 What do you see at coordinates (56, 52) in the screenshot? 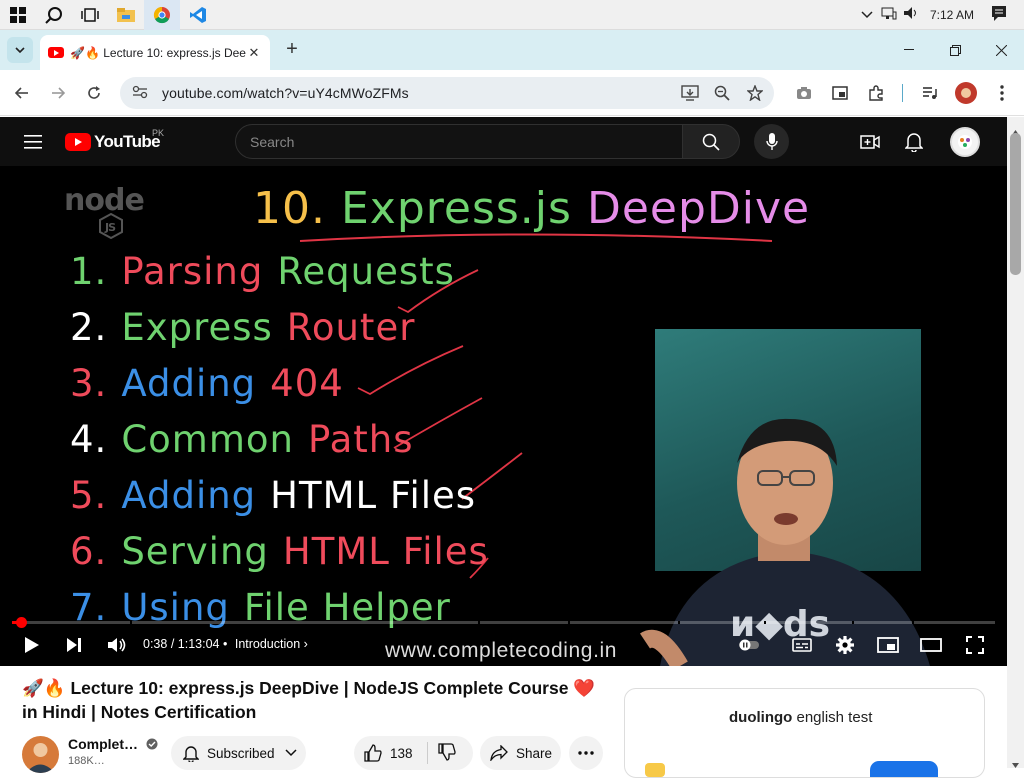
I see `youtube-favicon-icon` at bounding box center [56, 52].